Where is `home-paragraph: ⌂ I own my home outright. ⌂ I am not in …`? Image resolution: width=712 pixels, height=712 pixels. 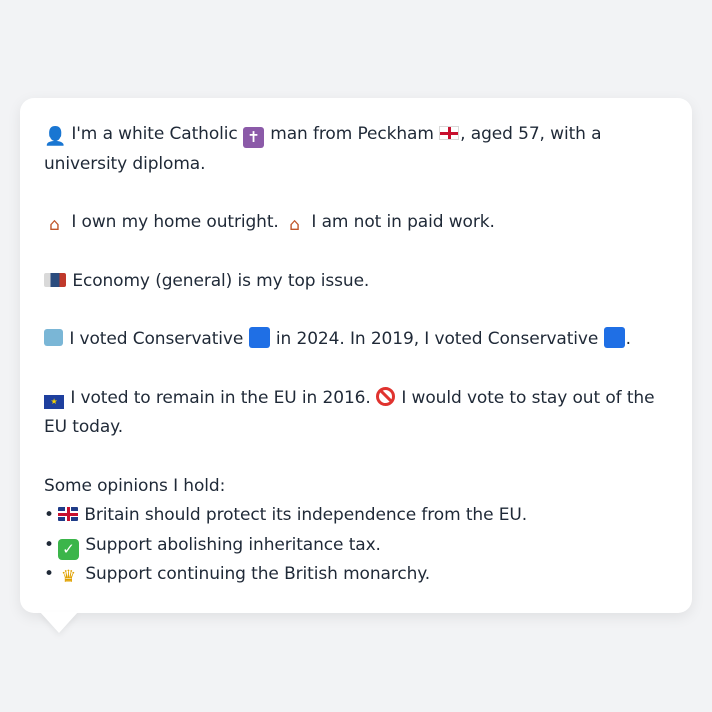
home-paragraph: ⌂ I own my home outright. ⌂ I am not in … is located at coordinates (356, 223).